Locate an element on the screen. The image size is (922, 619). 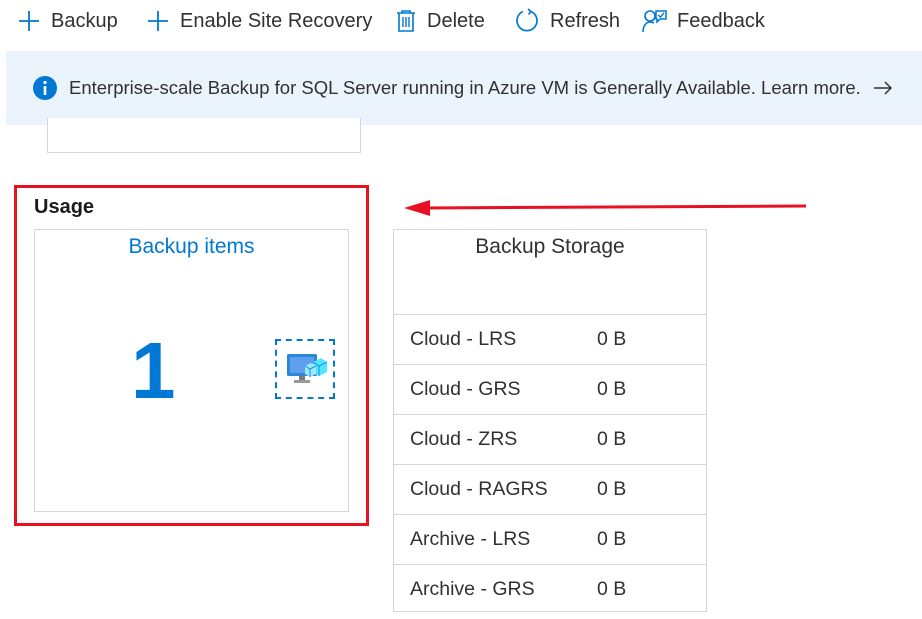
backup-button-label: Backup is located at coordinates (84, 20).